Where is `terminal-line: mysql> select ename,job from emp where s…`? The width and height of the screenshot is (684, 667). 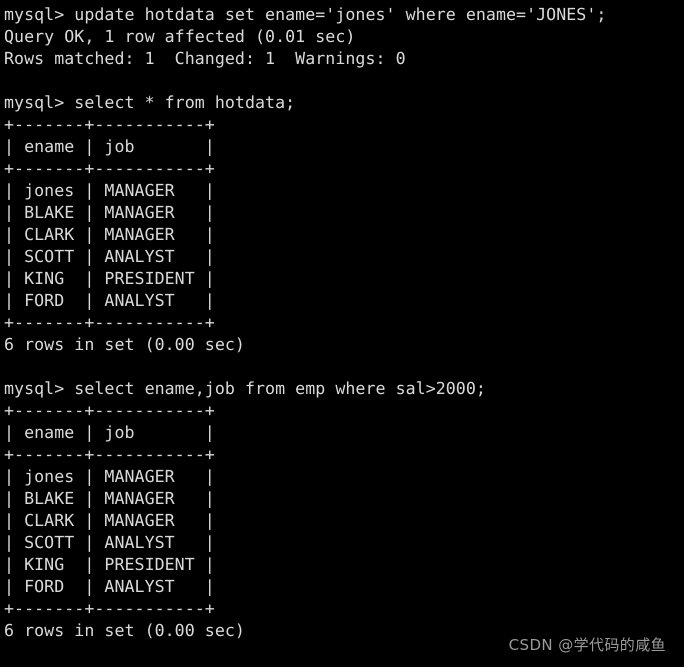
terminal-line: mysql> select ename,job from emp where s… is located at coordinates (245, 388).